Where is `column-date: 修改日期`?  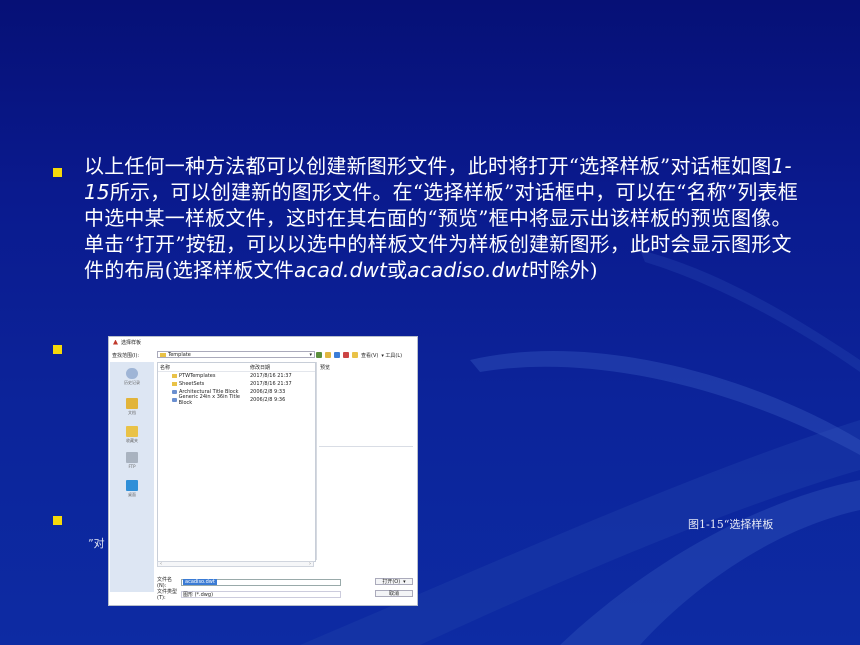 column-date: 修改日期 is located at coordinates (280, 367).